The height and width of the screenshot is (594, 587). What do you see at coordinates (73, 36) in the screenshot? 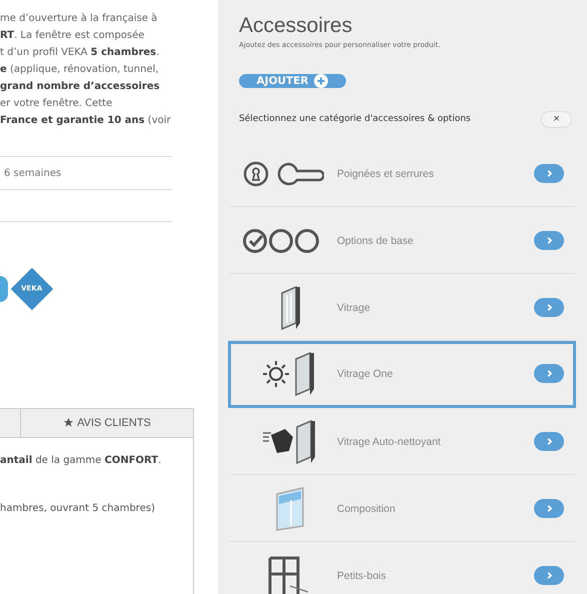
I see `description-line: RT. La fenêtre est composée` at bounding box center [73, 36].